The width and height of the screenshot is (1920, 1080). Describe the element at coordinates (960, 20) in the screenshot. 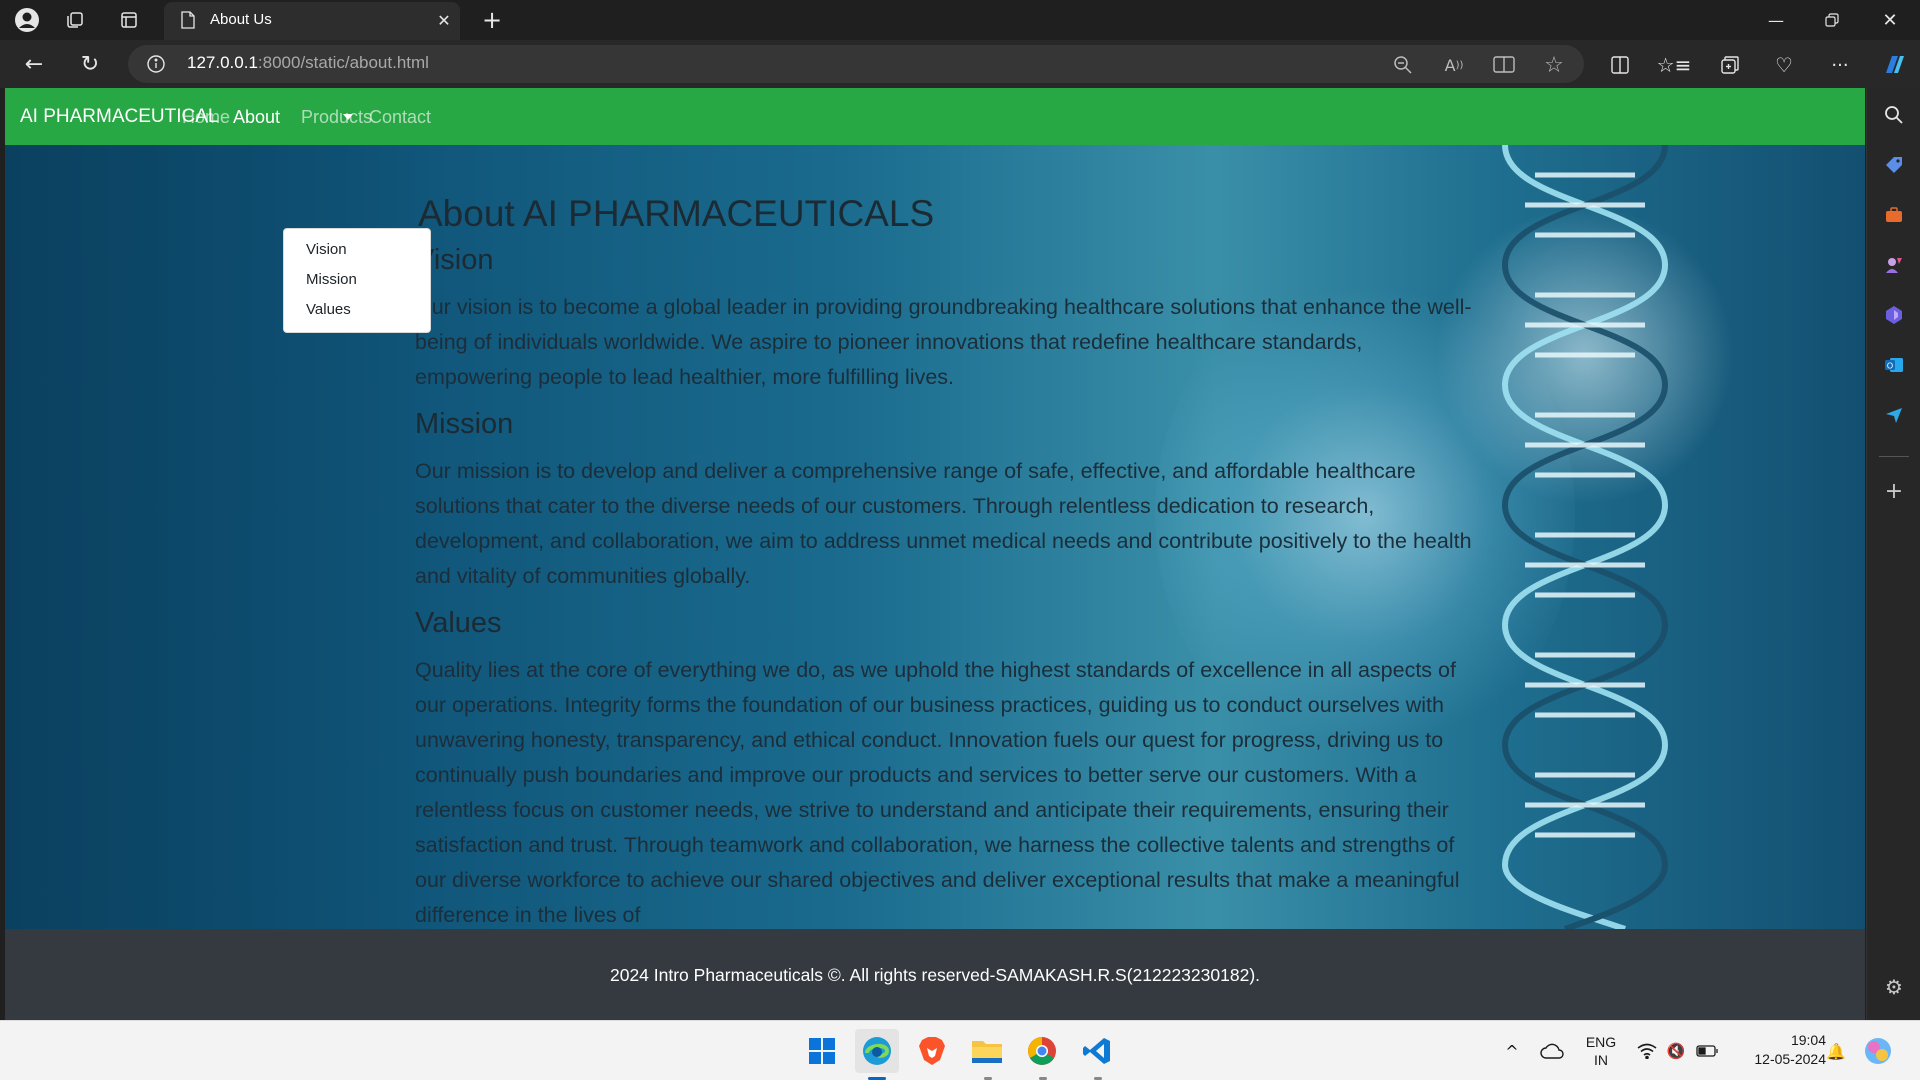

I see `browser-tab-bar: About Us ✕ + — ✕` at that location.